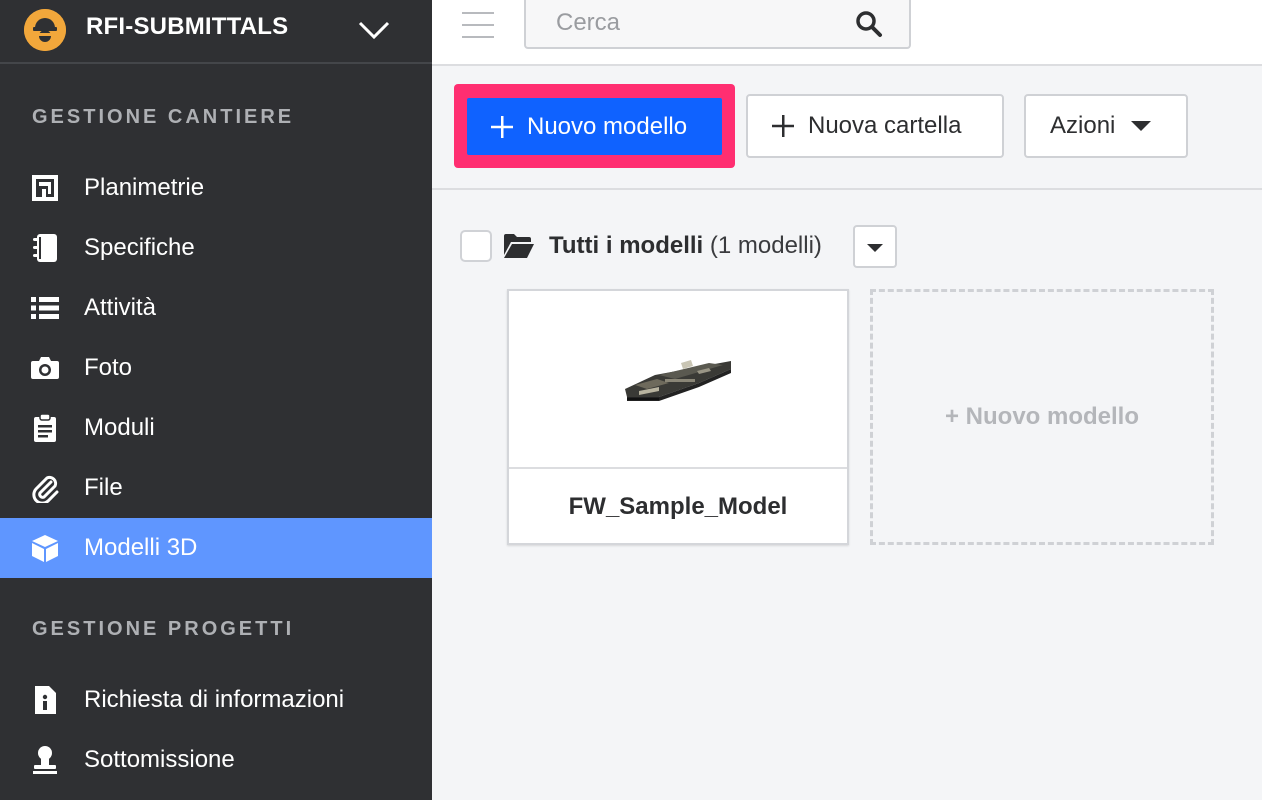  What do you see at coordinates (45, 700) in the screenshot?
I see `info-document-icon` at bounding box center [45, 700].